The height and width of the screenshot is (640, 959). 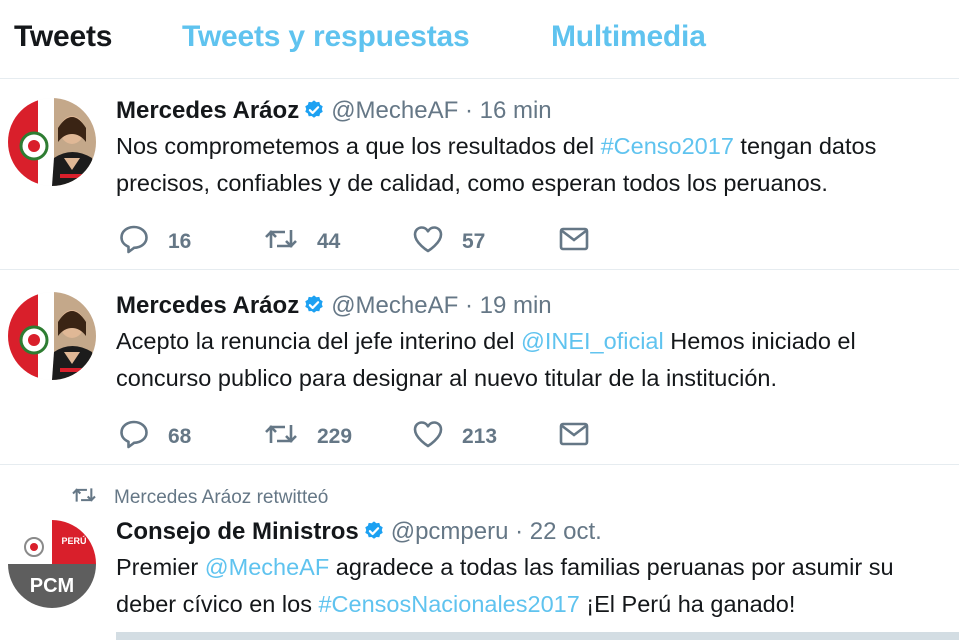 What do you see at coordinates (237, 531) in the screenshot?
I see `author-name: Consejo de Ministros` at bounding box center [237, 531].